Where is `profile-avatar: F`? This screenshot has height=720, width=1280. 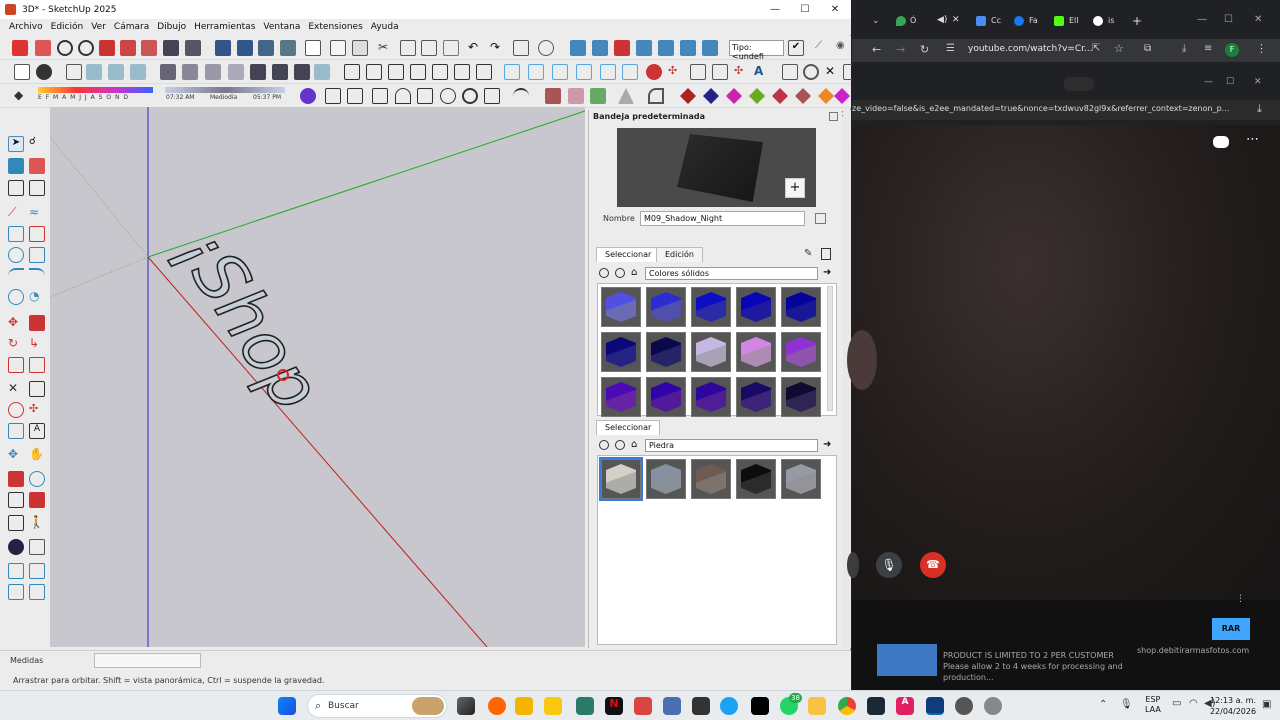 profile-avatar: F is located at coordinates (1232, 50).